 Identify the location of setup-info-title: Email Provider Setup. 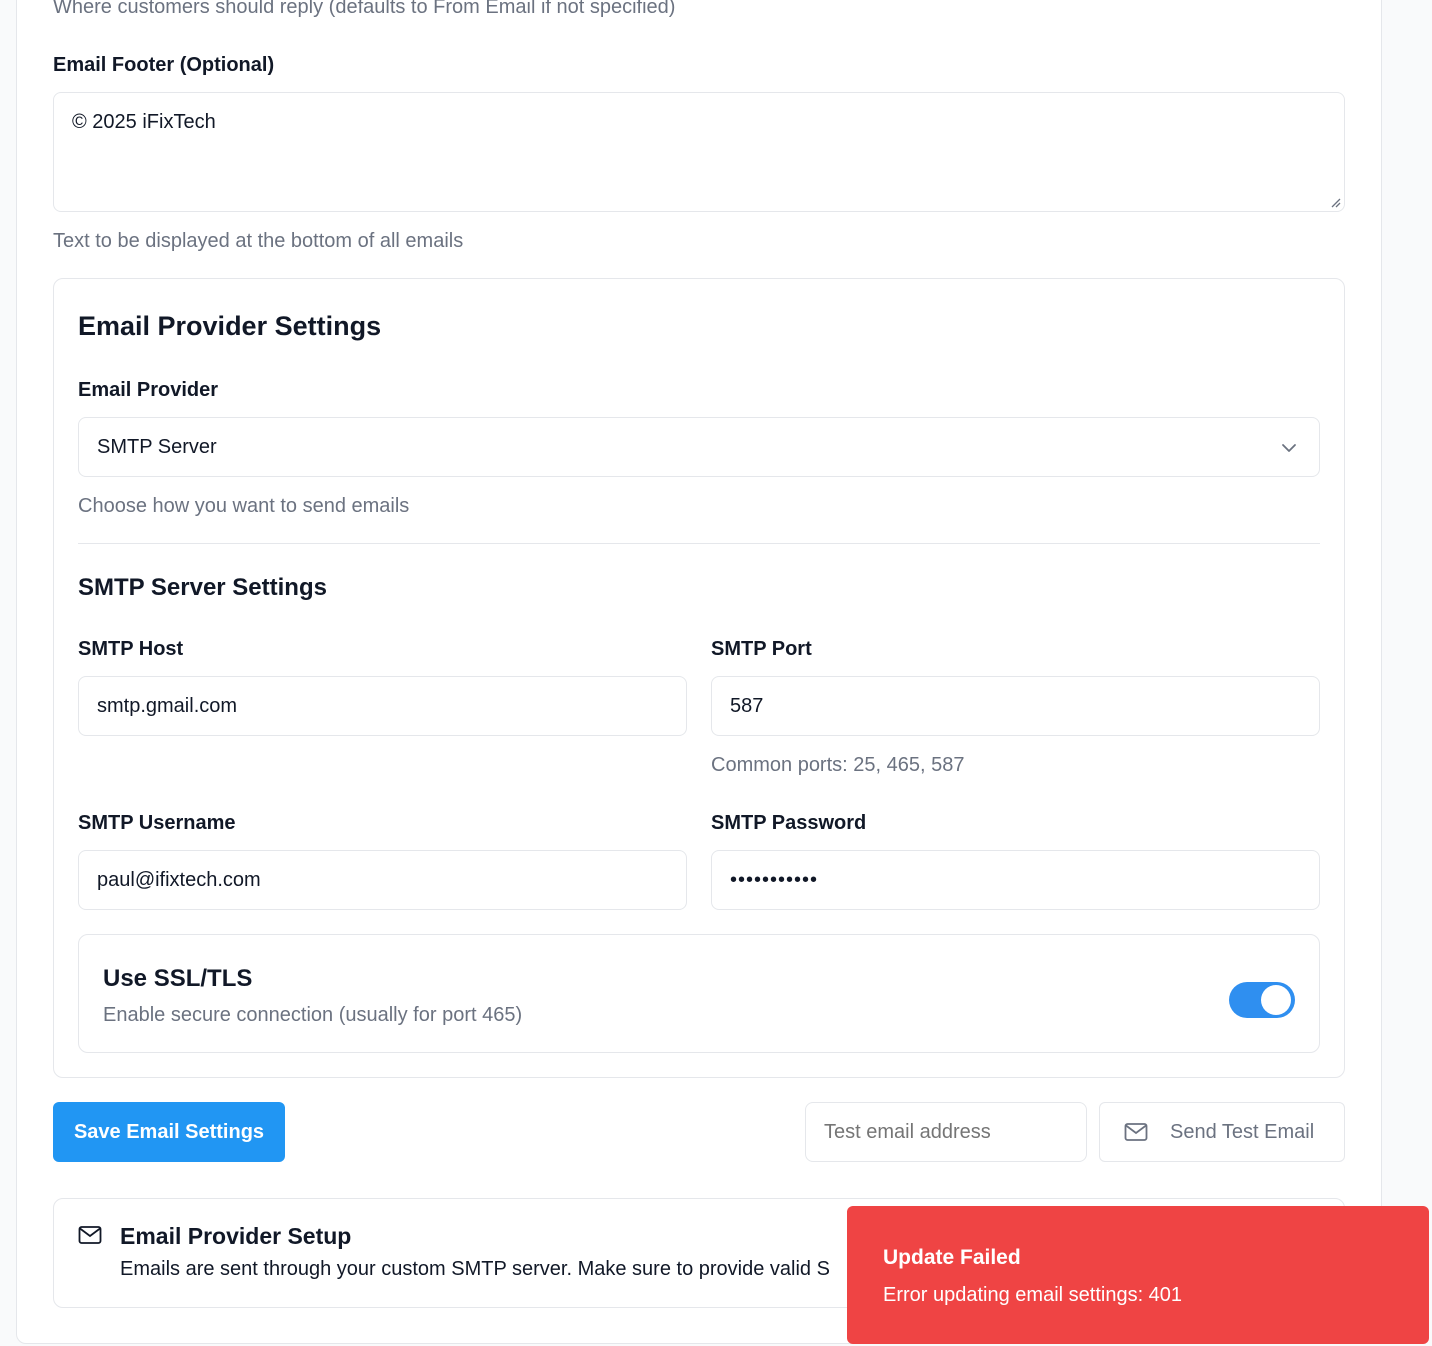
(236, 1236).